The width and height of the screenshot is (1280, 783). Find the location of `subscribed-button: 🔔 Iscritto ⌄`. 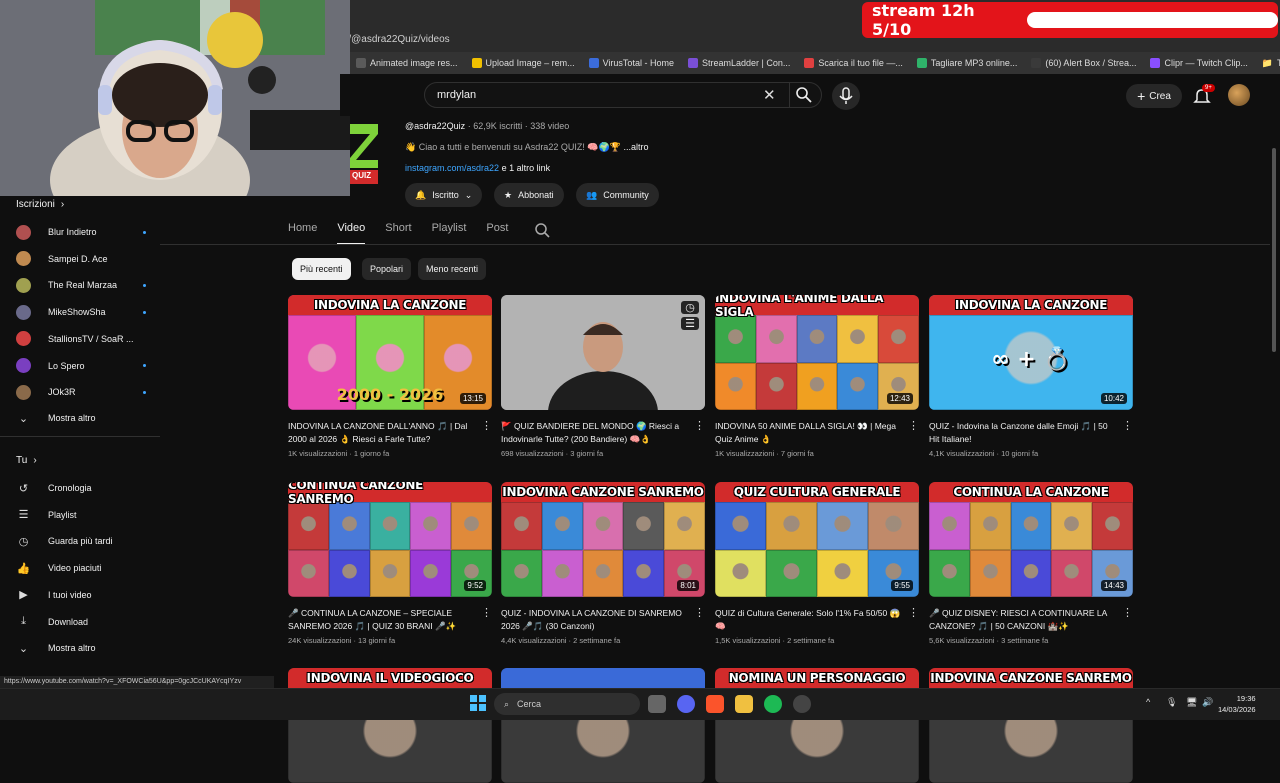

subscribed-button: 🔔 Iscritto ⌄ is located at coordinates (444, 195).